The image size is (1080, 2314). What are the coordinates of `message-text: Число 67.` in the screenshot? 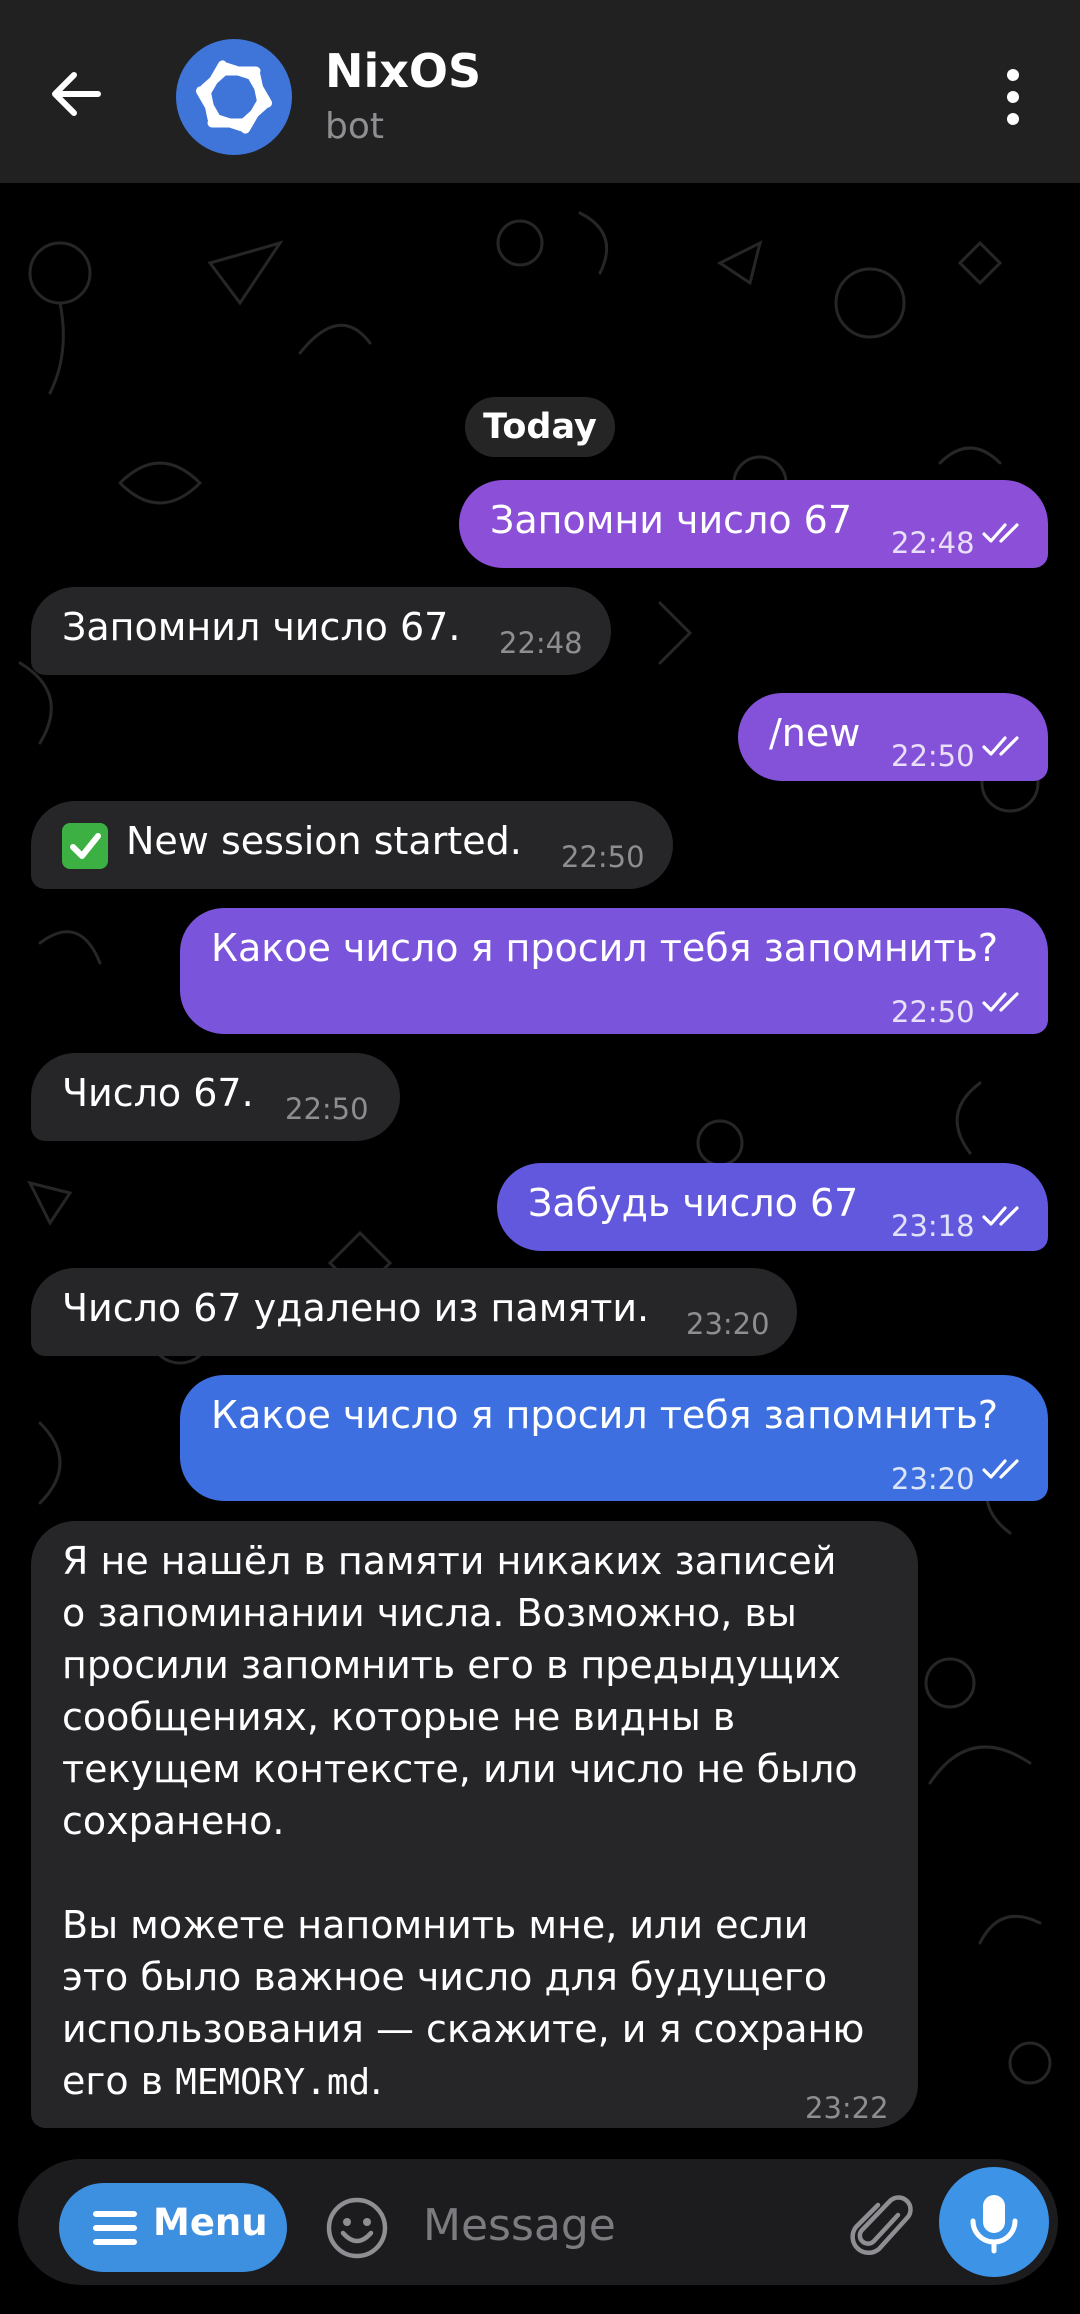 It's located at (158, 1093).